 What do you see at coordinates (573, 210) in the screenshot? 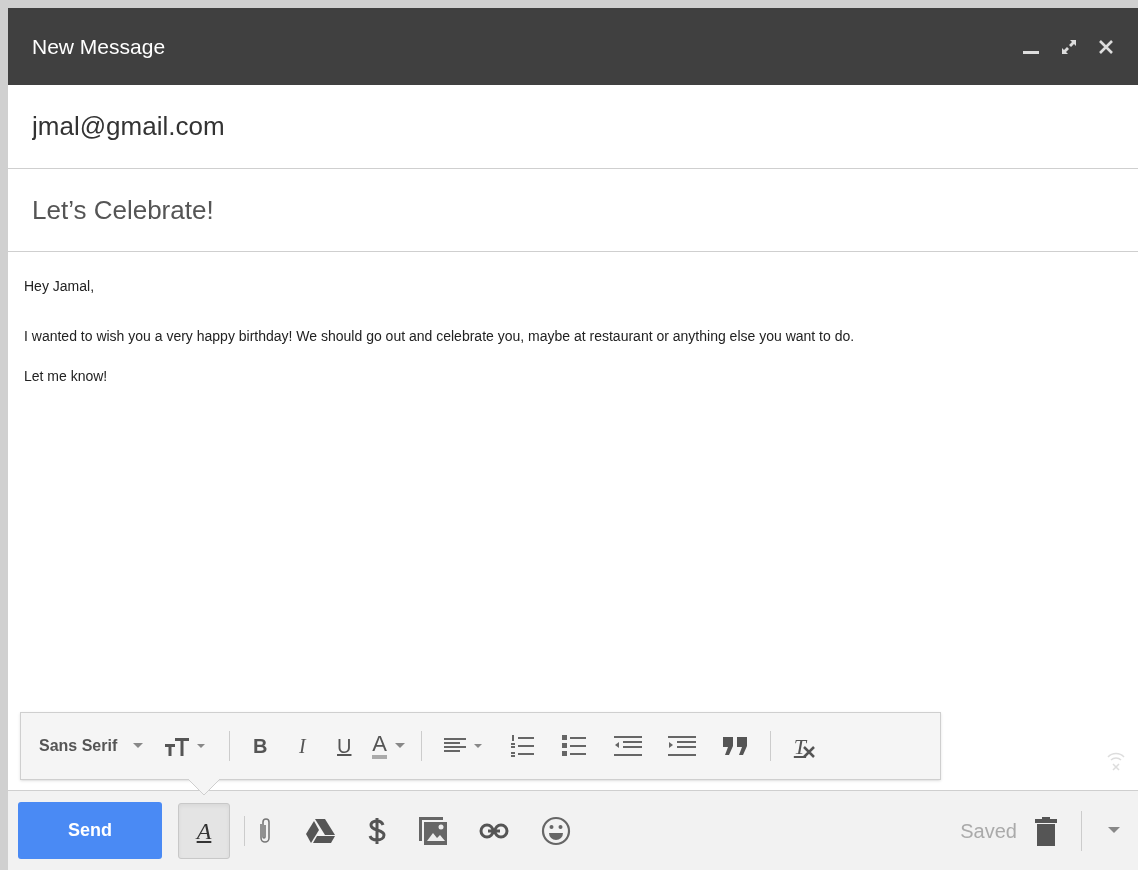
I see `subject-field: Let’s Celebrate!` at bounding box center [573, 210].